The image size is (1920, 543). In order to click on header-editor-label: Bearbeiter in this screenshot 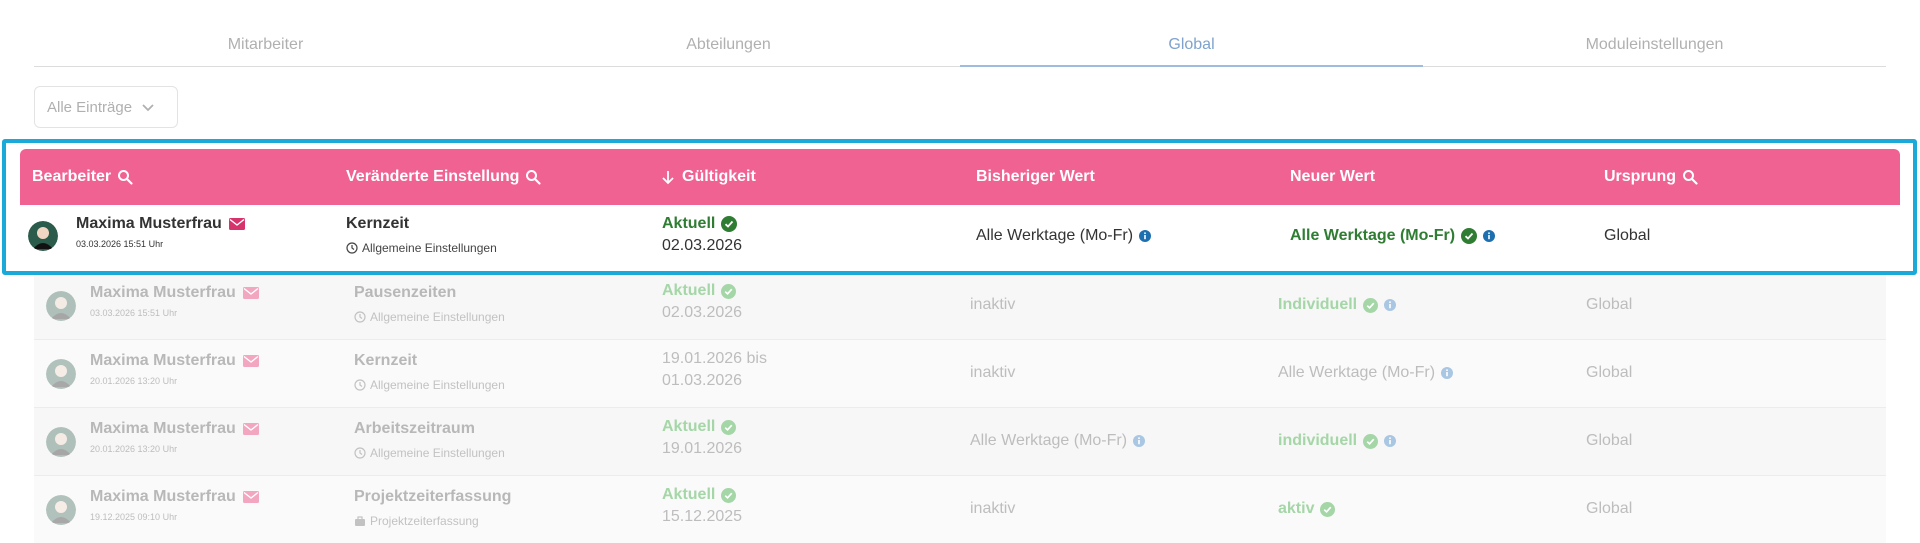, I will do `click(72, 176)`.